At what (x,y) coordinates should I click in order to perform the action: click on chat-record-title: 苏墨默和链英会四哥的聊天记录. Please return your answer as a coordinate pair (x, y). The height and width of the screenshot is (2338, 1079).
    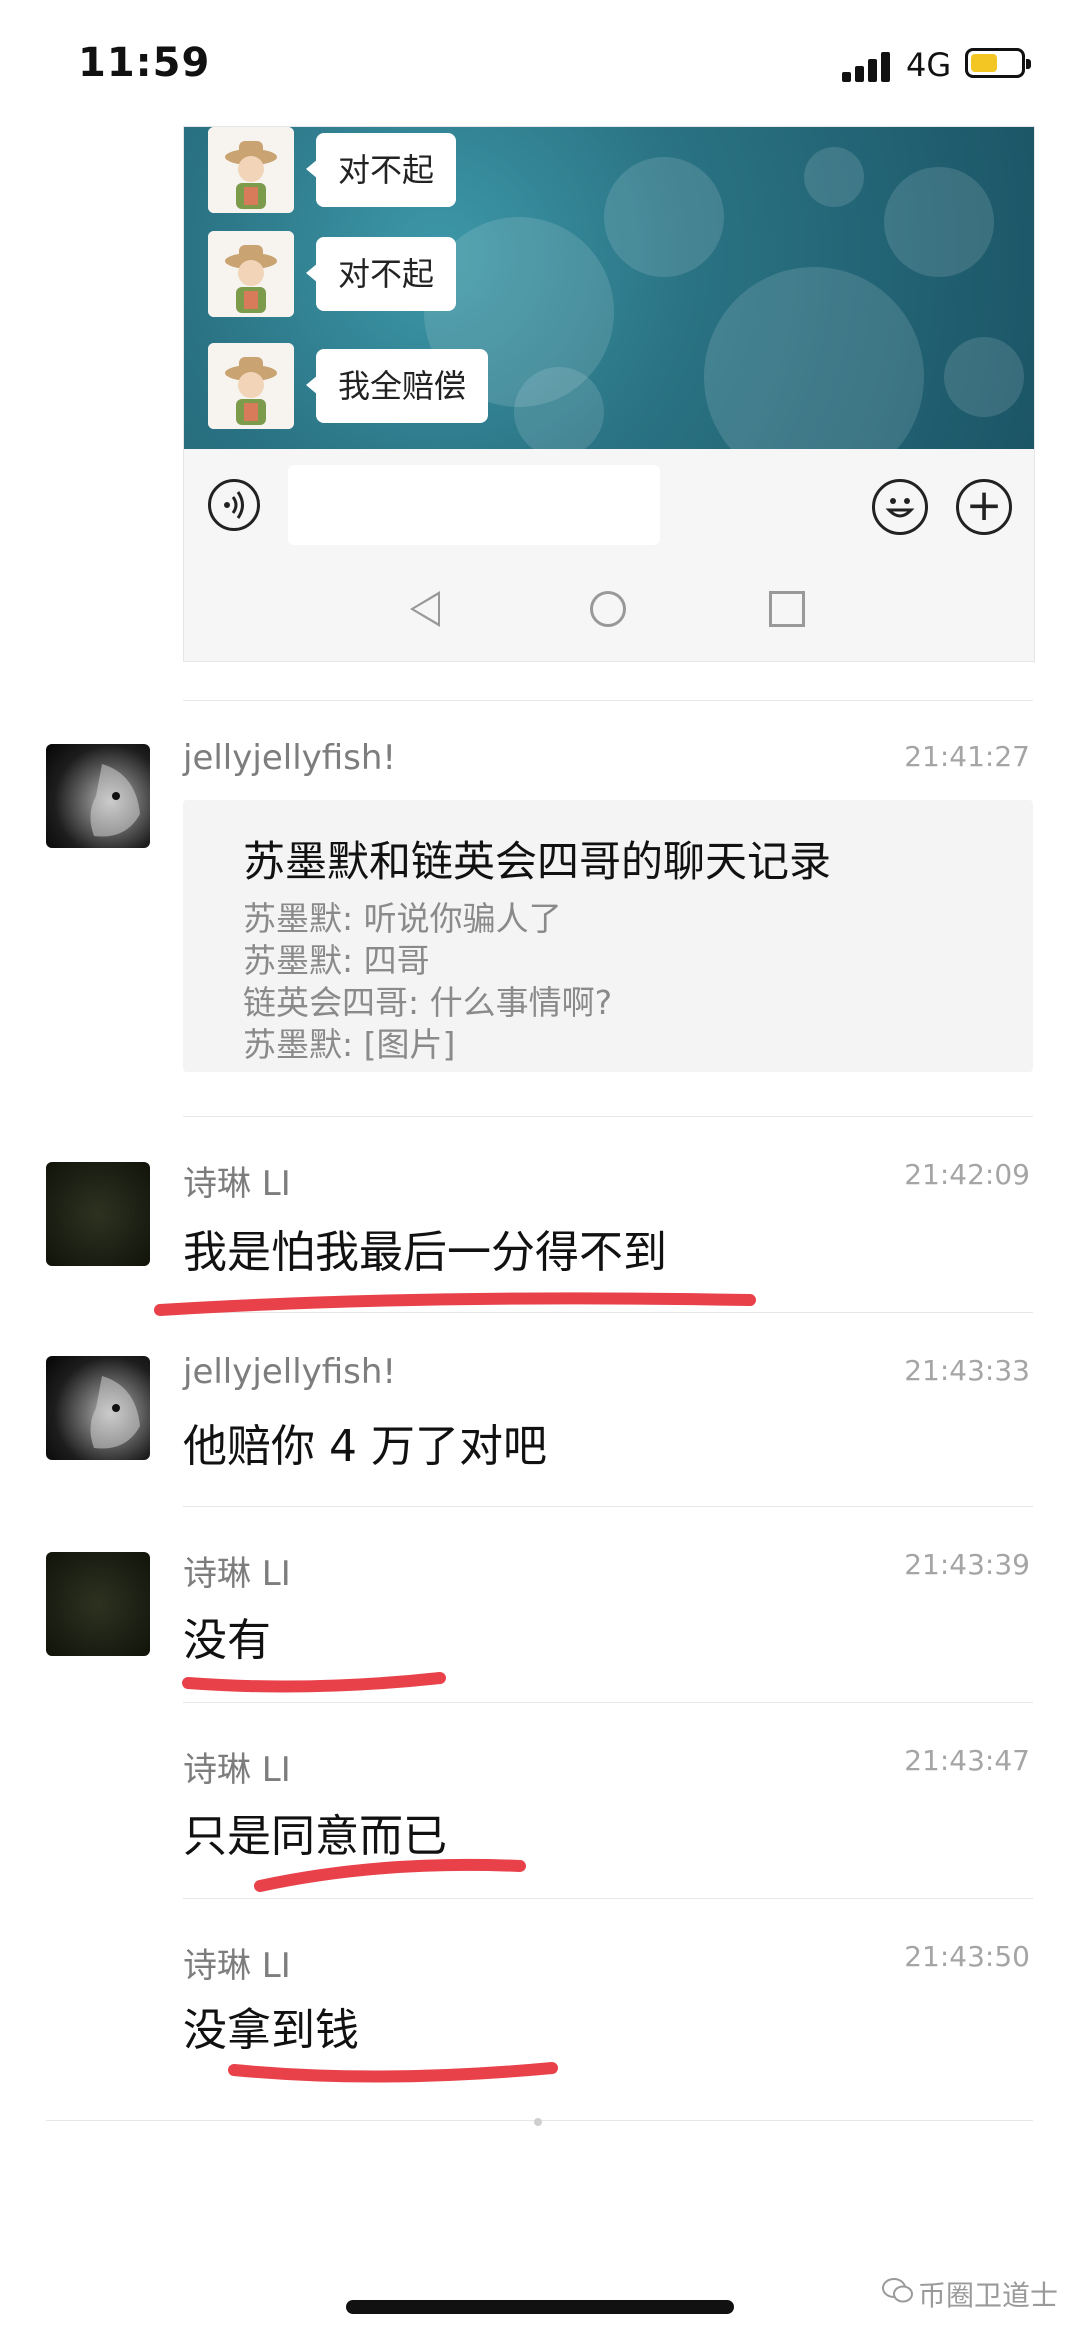
    Looking at the image, I should click on (537, 861).